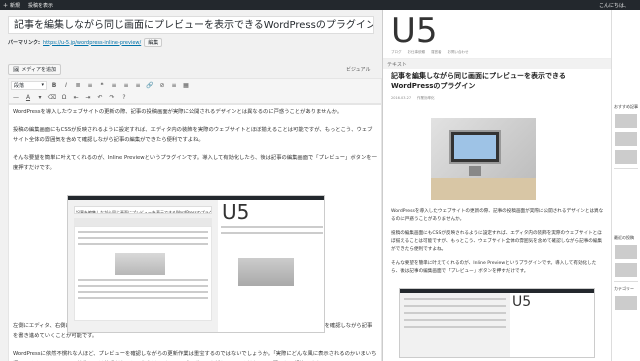  I want to click on add-media-button: 🖼 メディアを追加, so click(35, 69).